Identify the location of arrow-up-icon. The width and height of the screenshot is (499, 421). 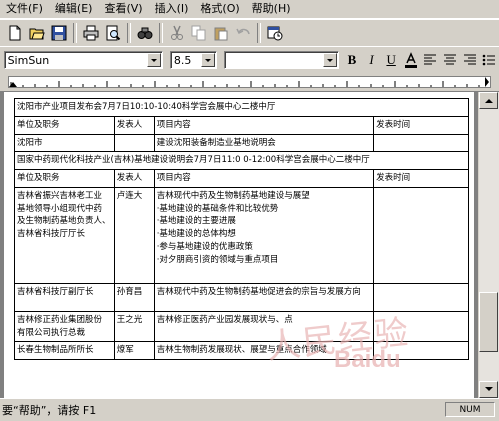
(488, 101).